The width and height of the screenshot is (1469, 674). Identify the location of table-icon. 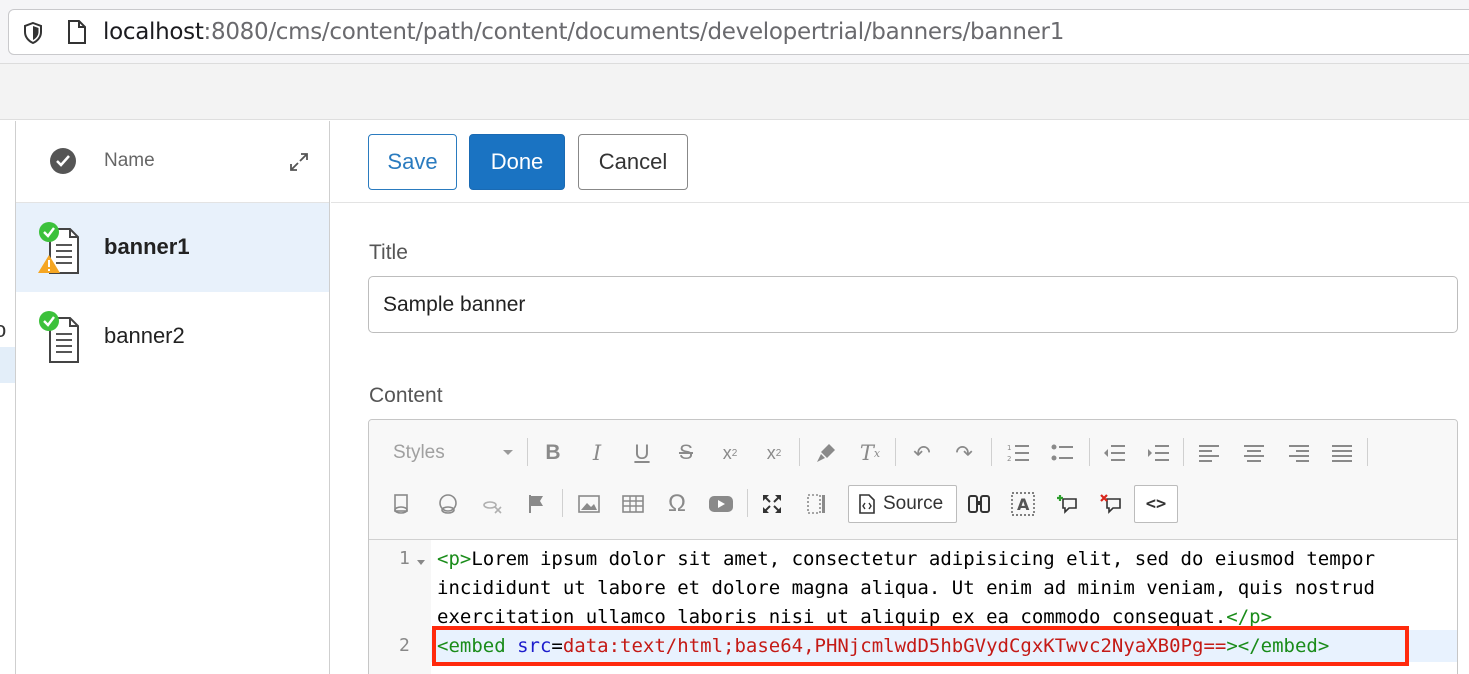
(633, 504).